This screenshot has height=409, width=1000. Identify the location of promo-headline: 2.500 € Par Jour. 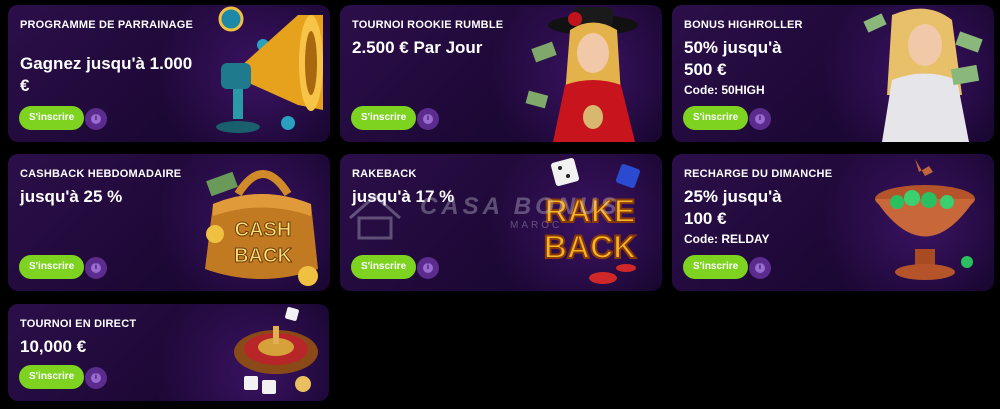
(417, 47).